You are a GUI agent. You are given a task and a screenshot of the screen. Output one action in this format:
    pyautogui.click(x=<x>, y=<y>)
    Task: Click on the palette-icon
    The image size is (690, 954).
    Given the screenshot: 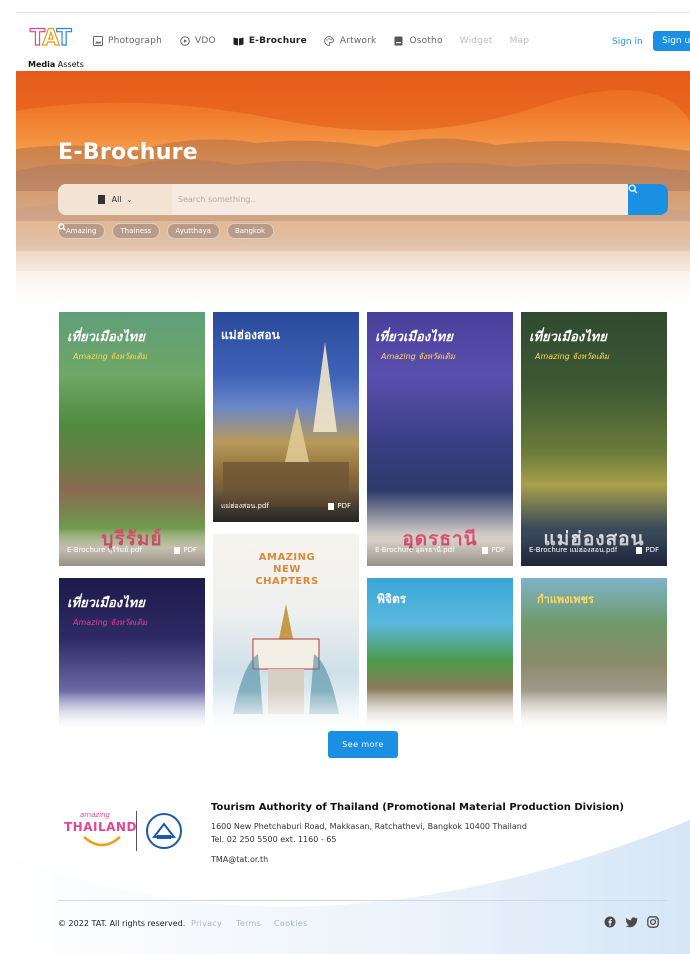 What is the action you would take?
    pyautogui.click(x=329, y=40)
    